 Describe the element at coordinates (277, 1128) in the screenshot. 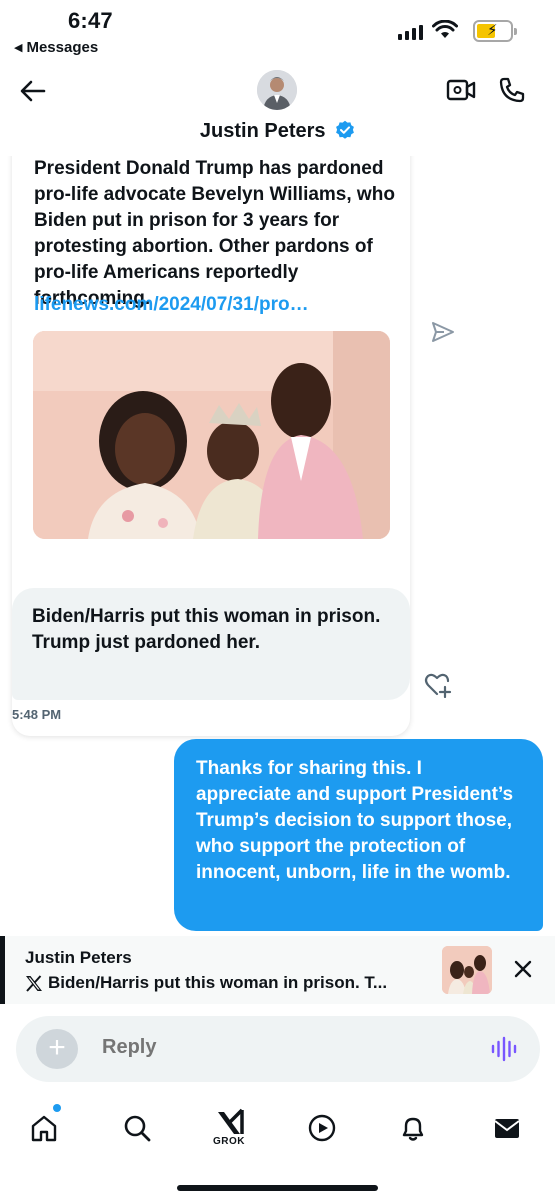

I see `bottom-navigation` at that location.